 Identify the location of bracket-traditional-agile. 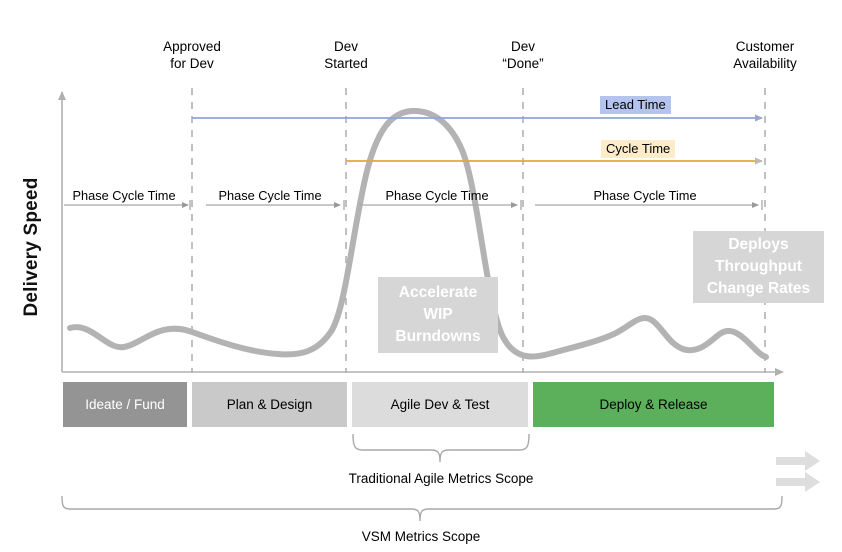
(441, 448).